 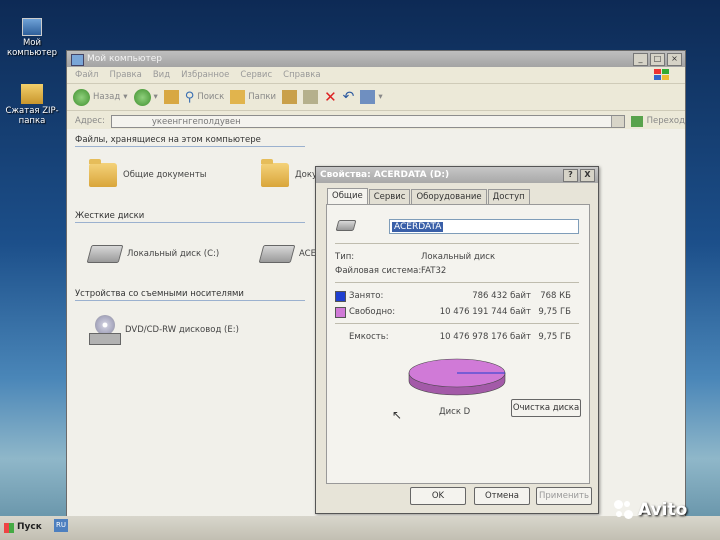 What do you see at coordinates (205, 75) in the screenshot?
I see `menu-favorites: Избранное` at bounding box center [205, 75].